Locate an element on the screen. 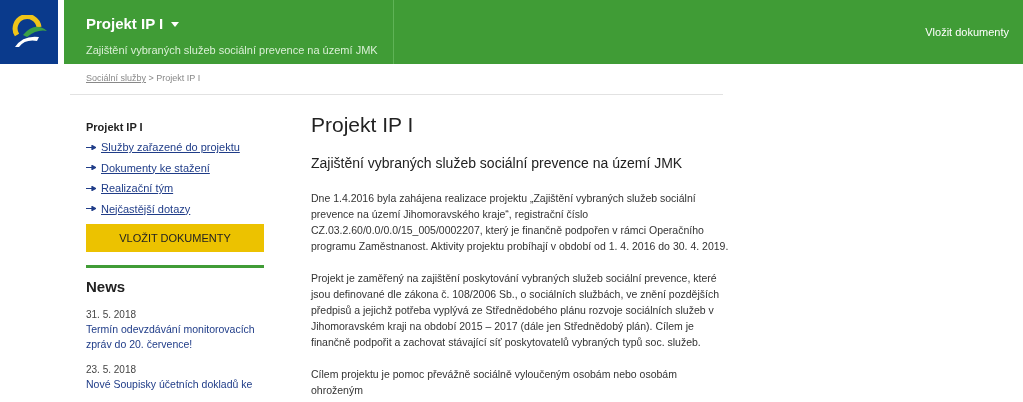  upload-button: VLOŽIT DOKUMENTY is located at coordinates (175, 238).